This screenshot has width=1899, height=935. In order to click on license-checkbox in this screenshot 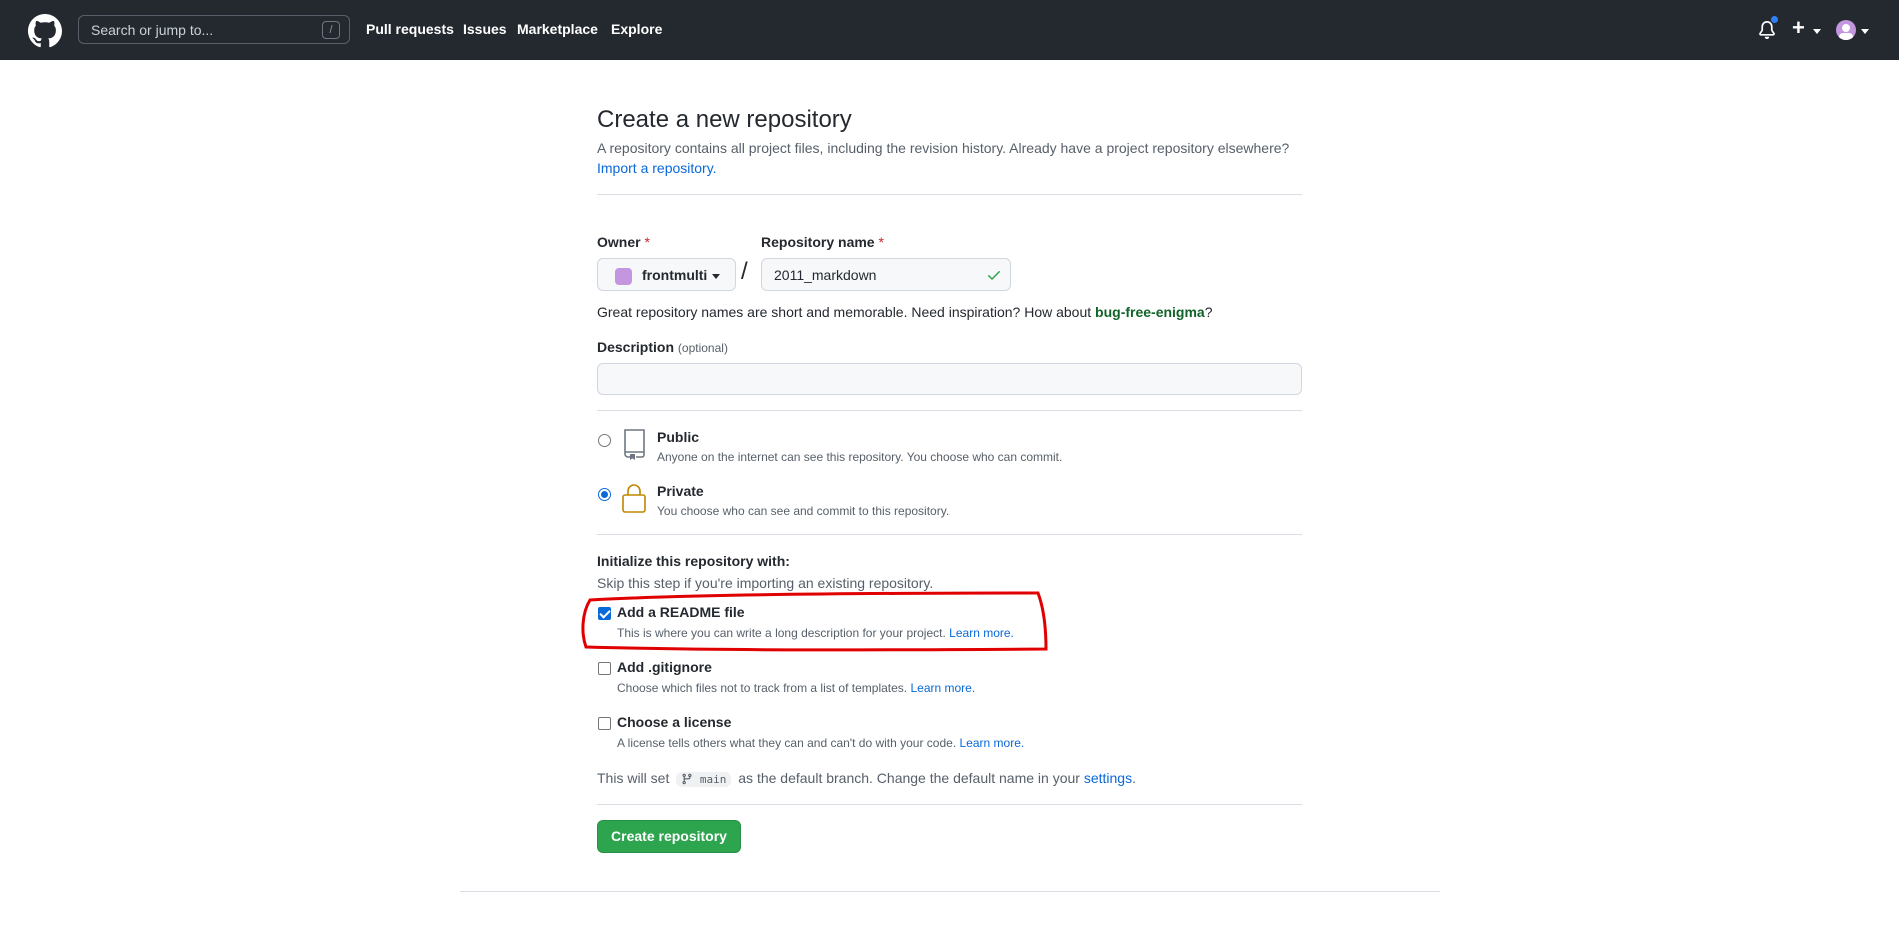, I will do `click(604, 723)`.